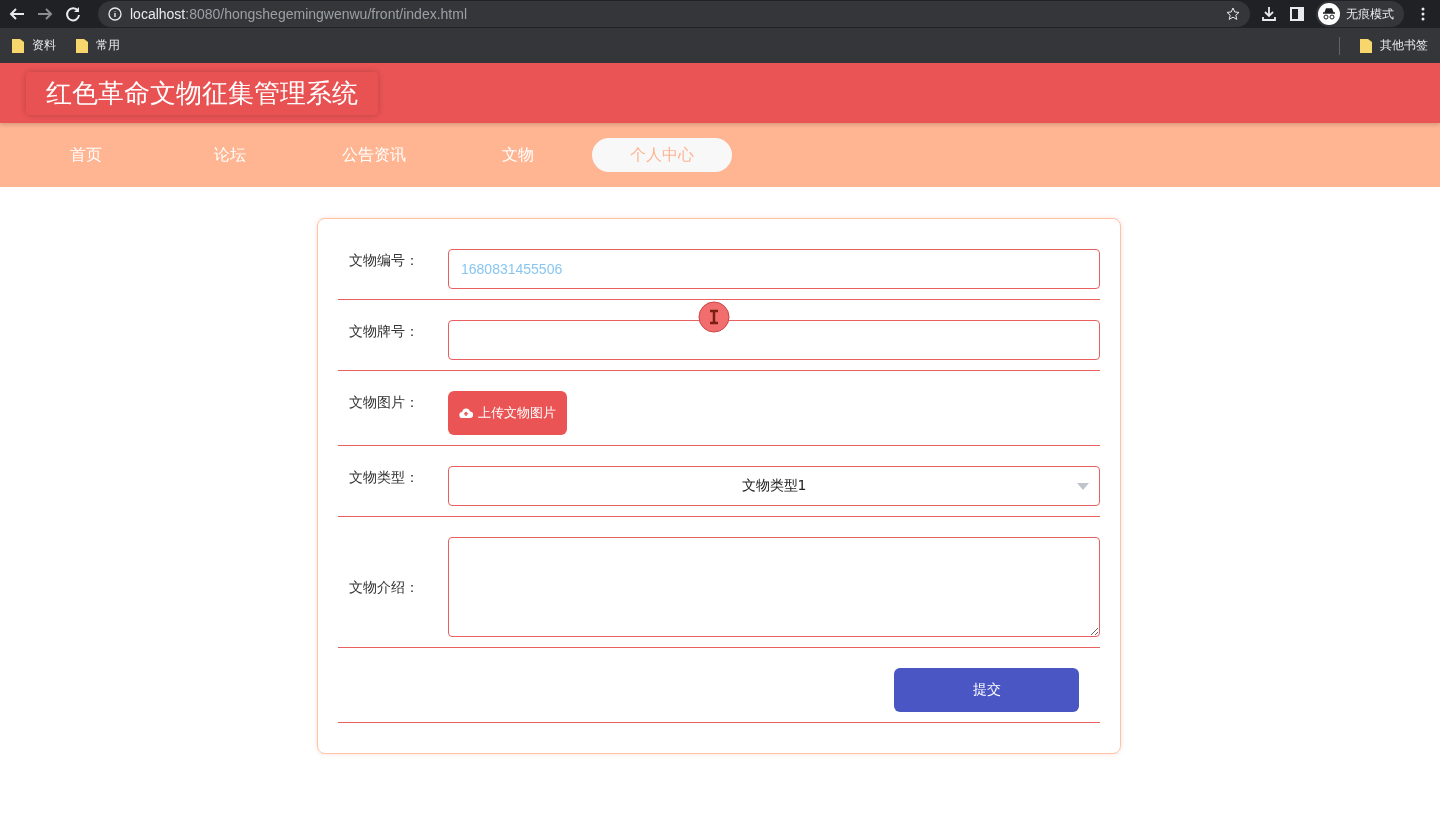  What do you see at coordinates (108, 45) in the screenshot?
I see `bookmark-link: 常用` at bounding box center [108, 45].